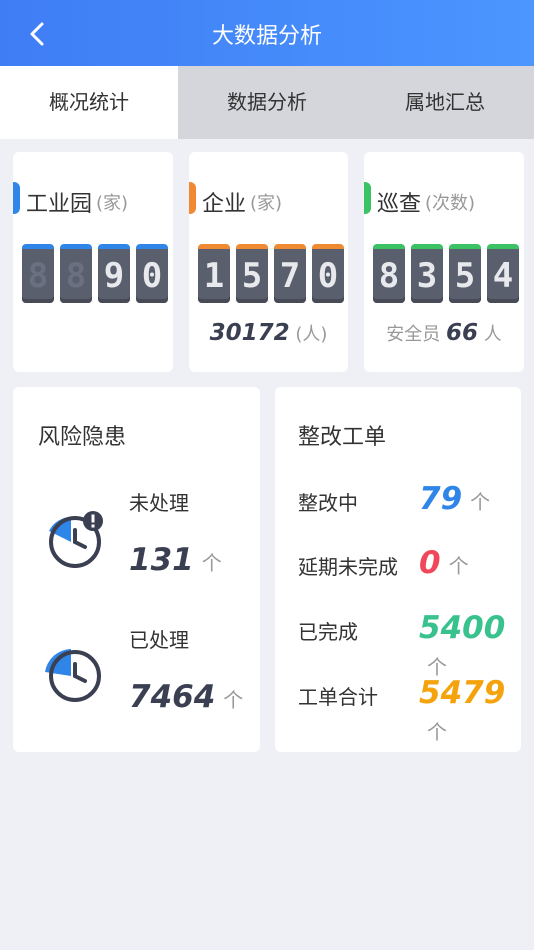  Describe the element at coordinates (311, 334) in the screenshot. I see `employee-count-unit: (人)` at that location.